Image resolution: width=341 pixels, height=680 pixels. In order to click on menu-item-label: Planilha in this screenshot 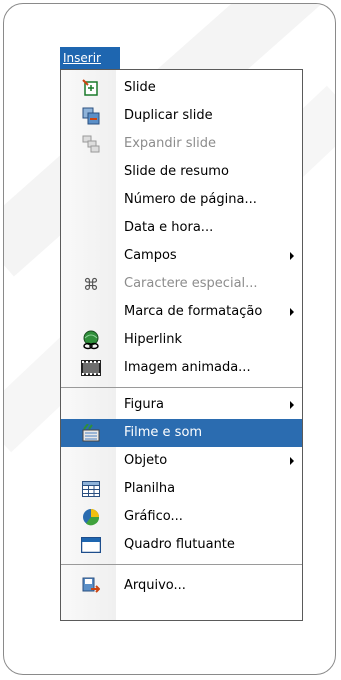, I will do `click(150, 488)`.